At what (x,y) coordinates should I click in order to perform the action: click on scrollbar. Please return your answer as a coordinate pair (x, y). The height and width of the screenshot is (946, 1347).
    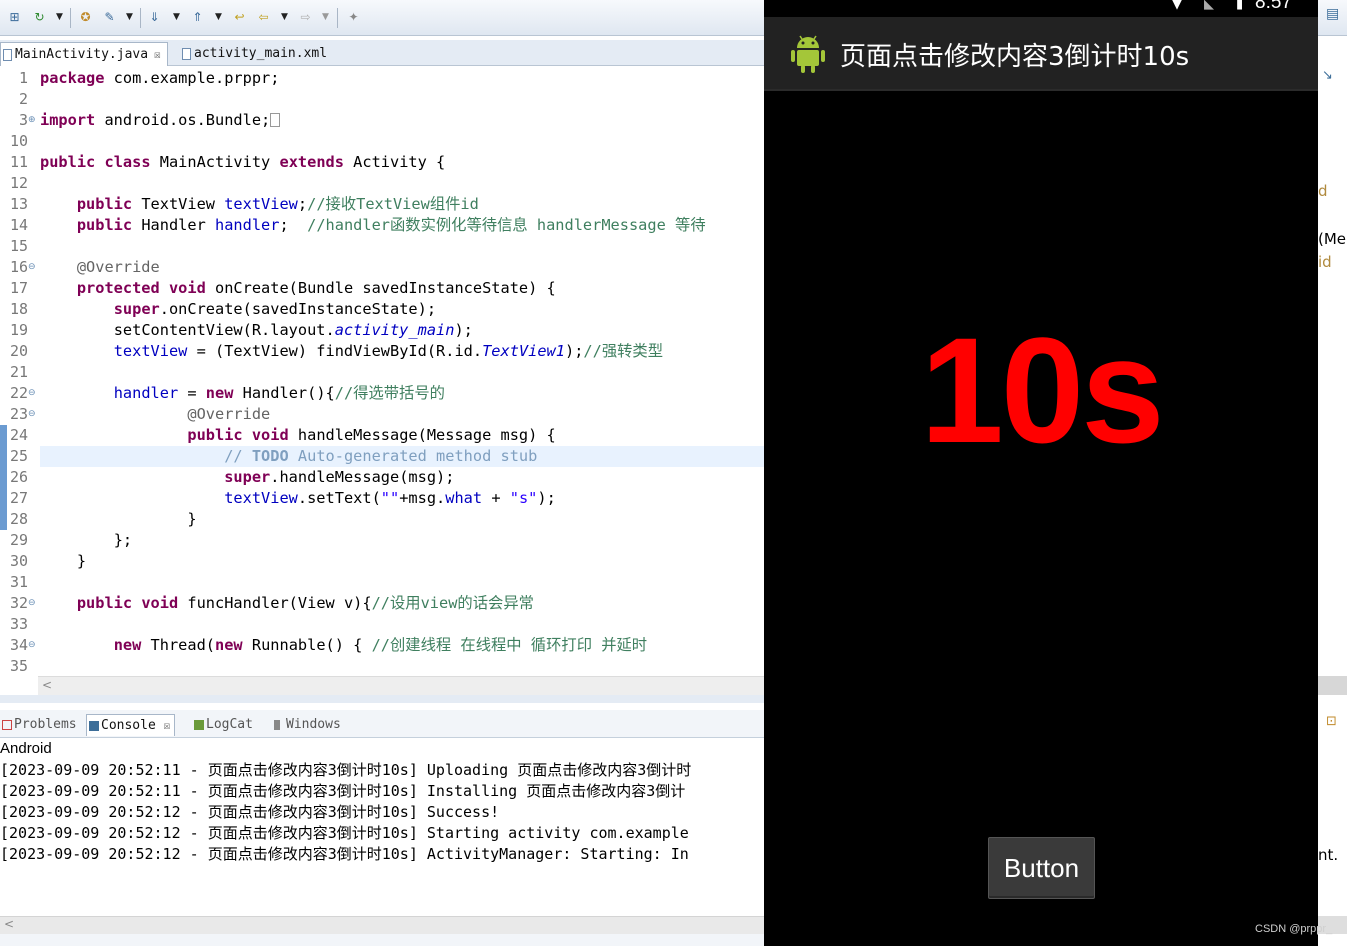
    Looking at the image, I should click on (1332, 685).